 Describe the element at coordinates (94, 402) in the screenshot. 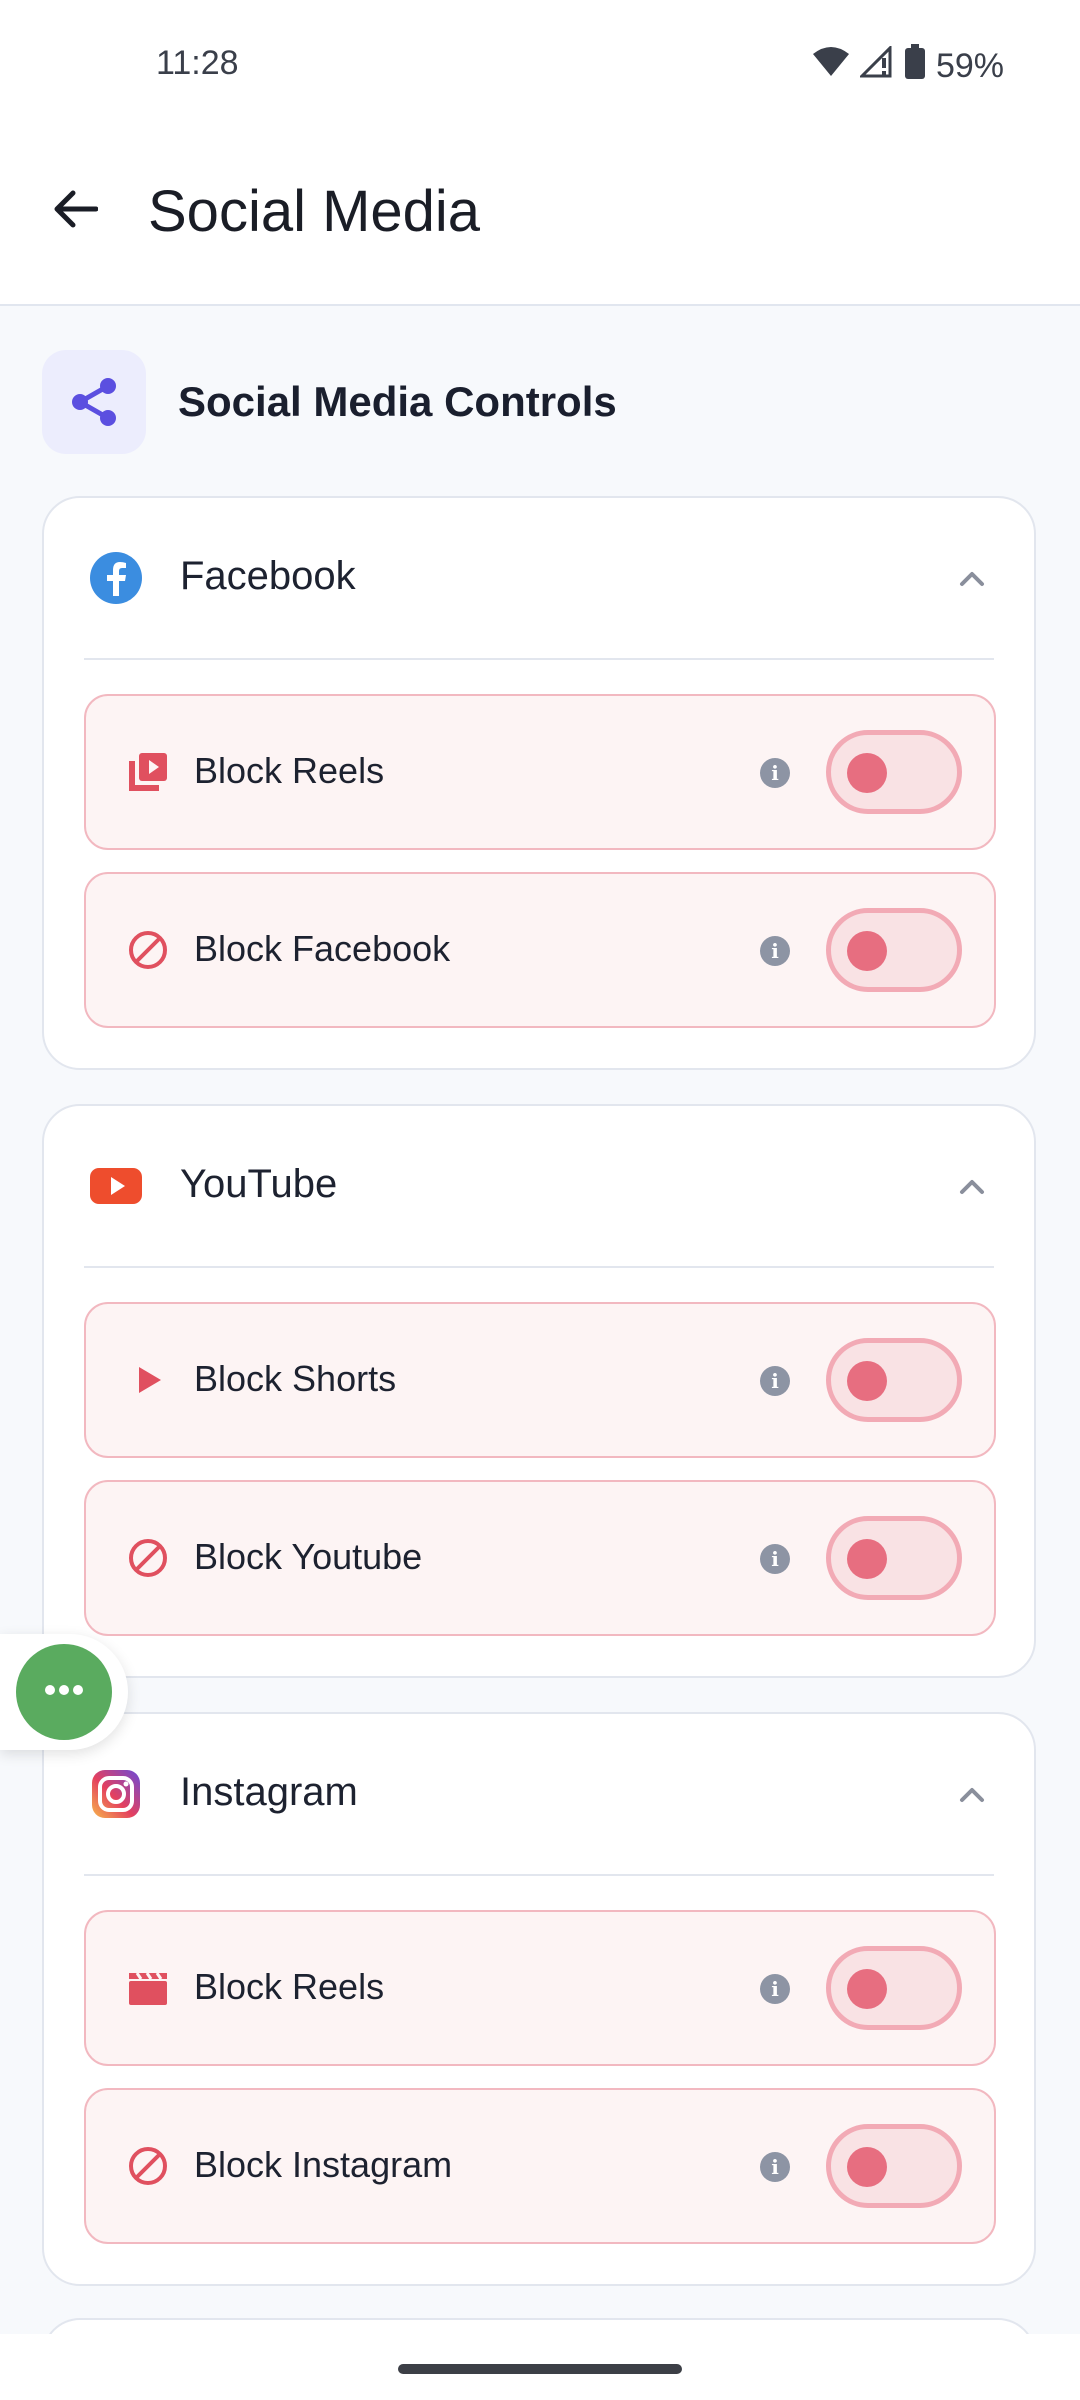

I see `share-icon` at that location.